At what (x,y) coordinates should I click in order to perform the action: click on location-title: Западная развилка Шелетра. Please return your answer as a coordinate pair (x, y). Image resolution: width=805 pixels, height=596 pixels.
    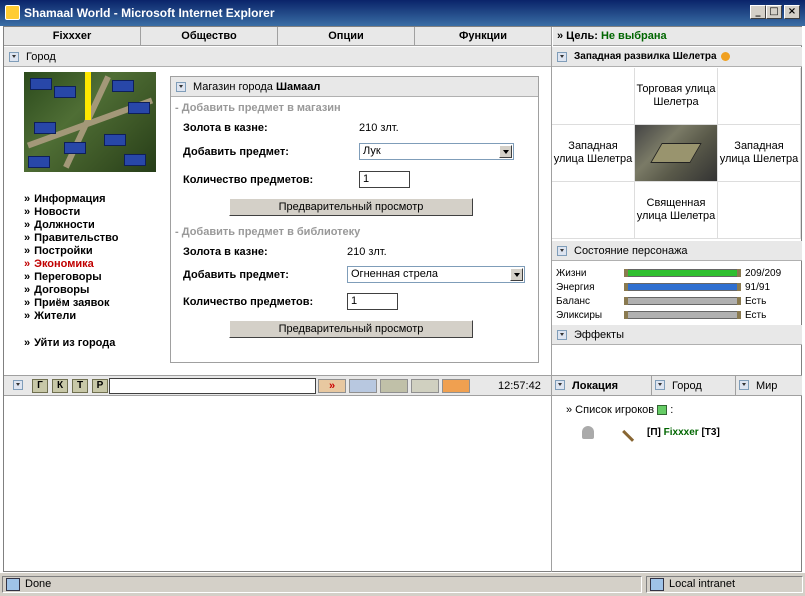
    Looking at the image, I should click on (645, 56).